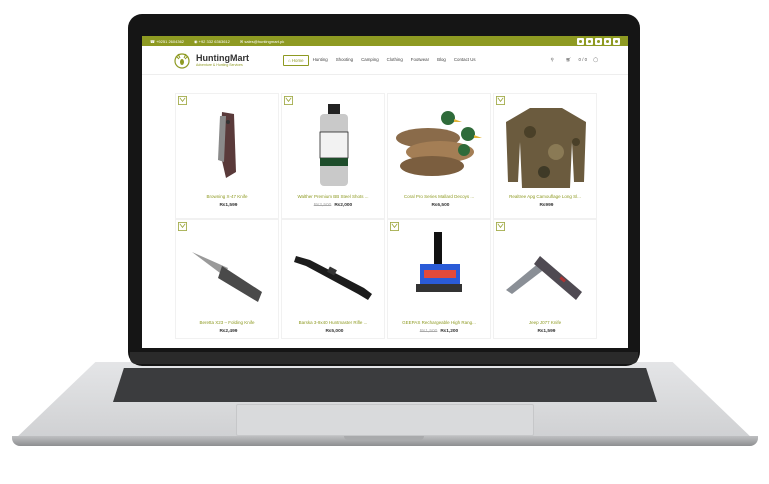  What do you see at coordinates (465, 60) in the screenshot?
I see `nav-contact: Contact Us` at bounding box center [465, 60].